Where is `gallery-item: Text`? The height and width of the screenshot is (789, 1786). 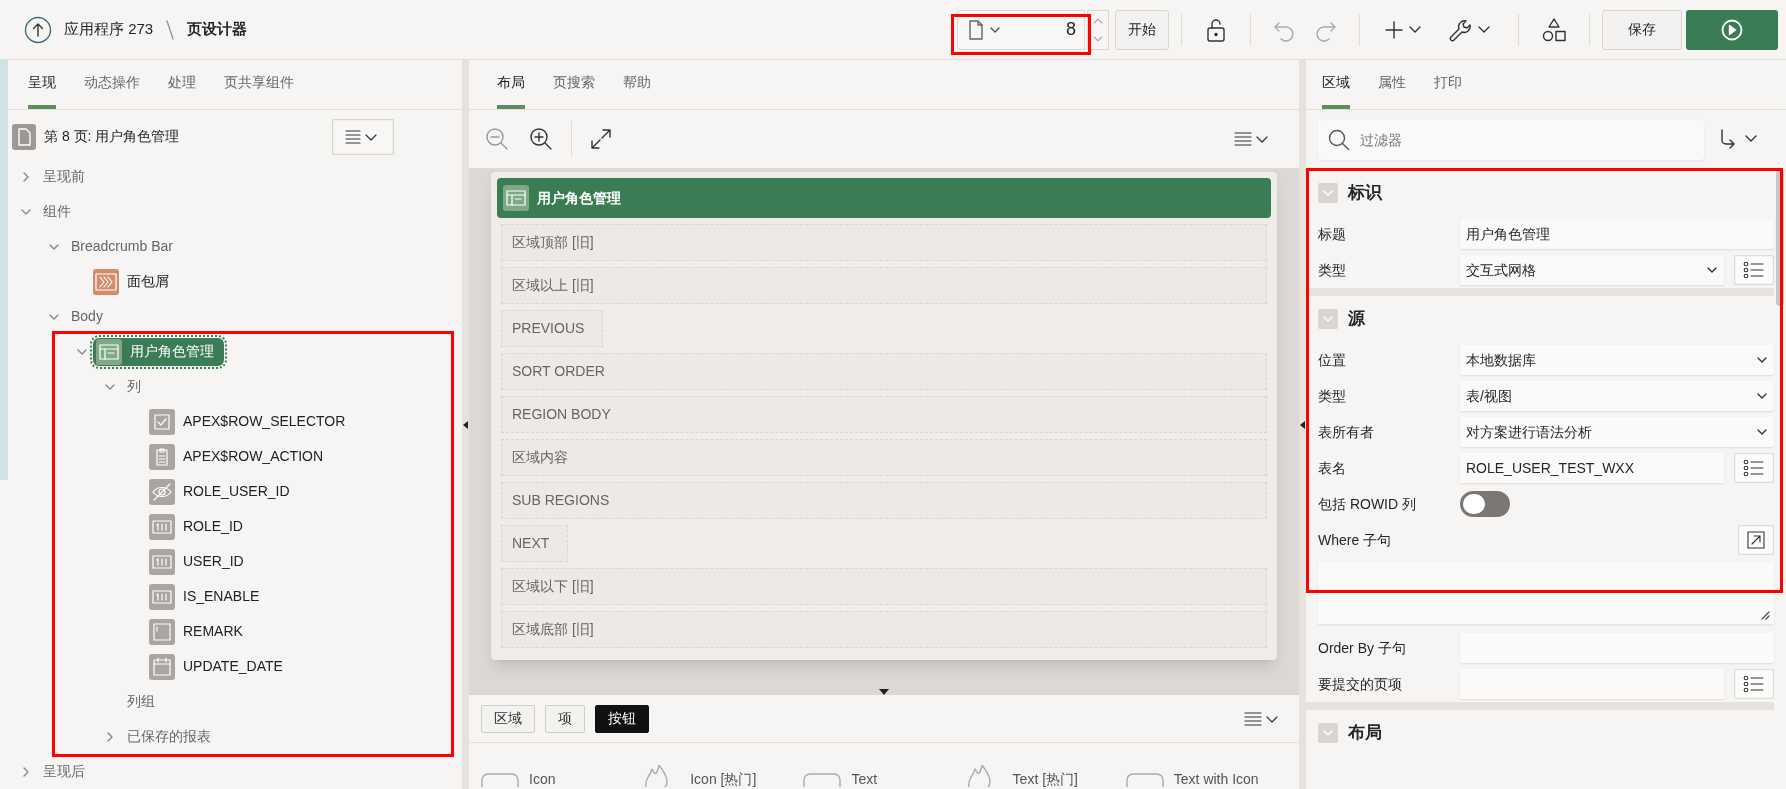
gallery-item: Text is located at coordinates (864, 779).